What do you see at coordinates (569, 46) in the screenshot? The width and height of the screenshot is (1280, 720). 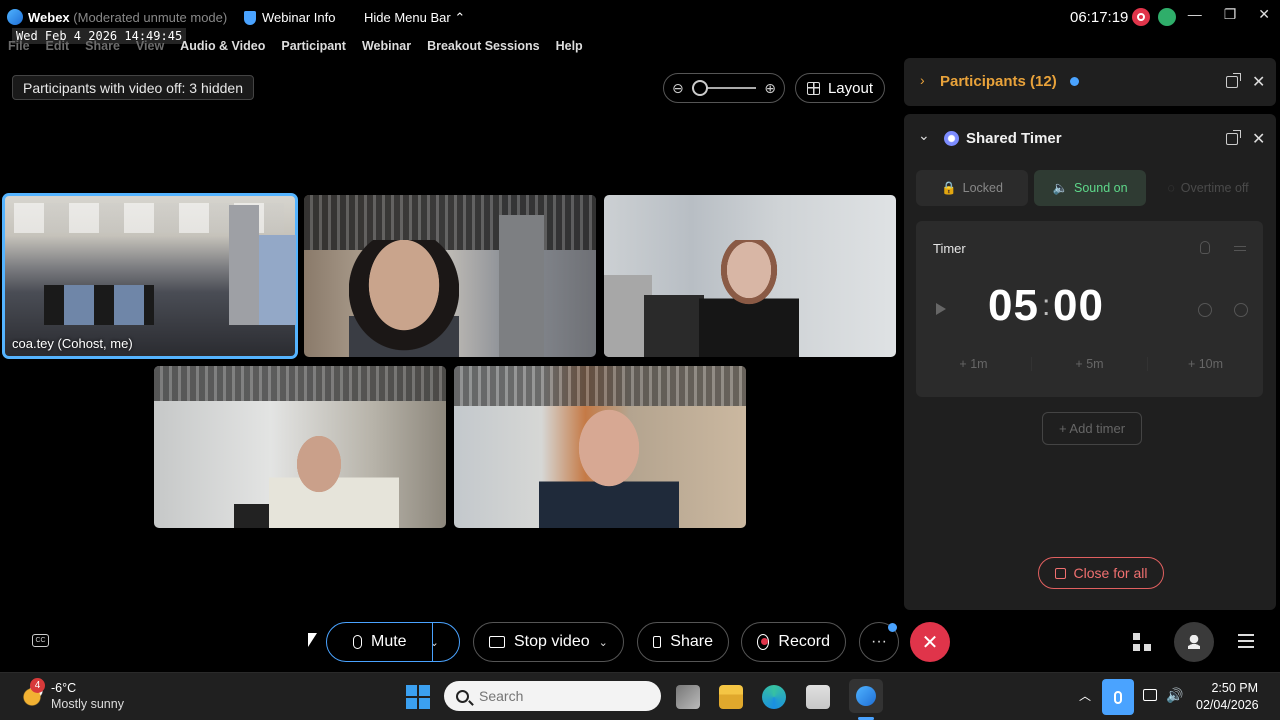 I see `menu-help: Help` at bounding box center [569, 46].